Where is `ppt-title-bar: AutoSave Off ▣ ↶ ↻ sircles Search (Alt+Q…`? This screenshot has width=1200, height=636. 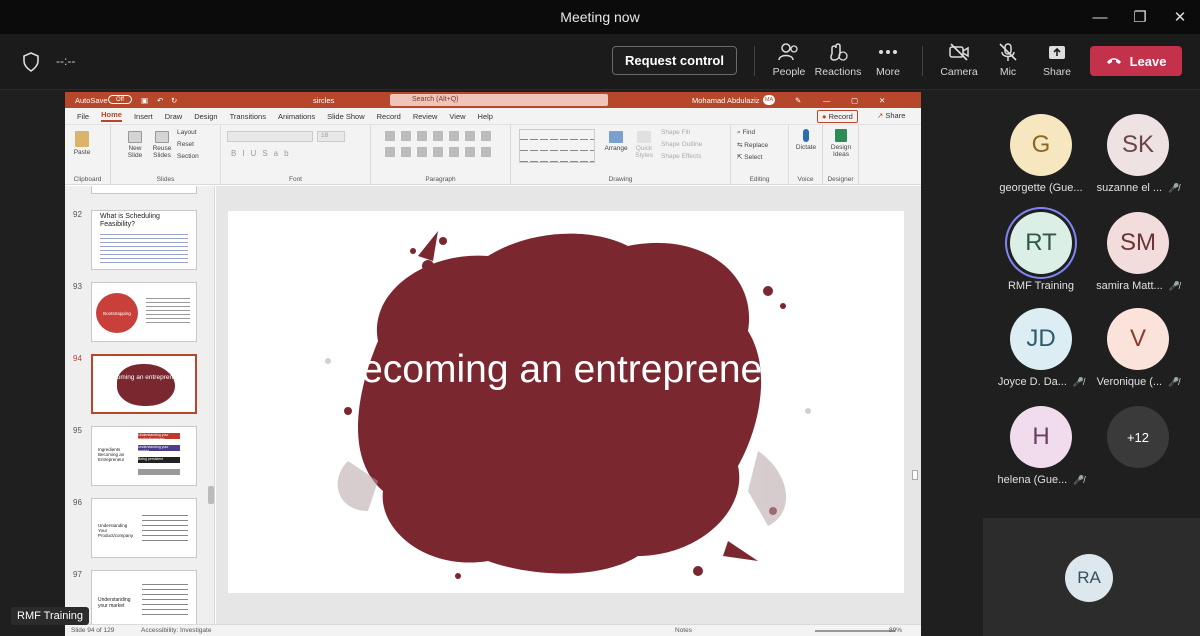
ppt-title-bar: AutoSave Off ▣ ↶ ↻ sircles Search (Alt+Q… is located at coordinates (493, 100).